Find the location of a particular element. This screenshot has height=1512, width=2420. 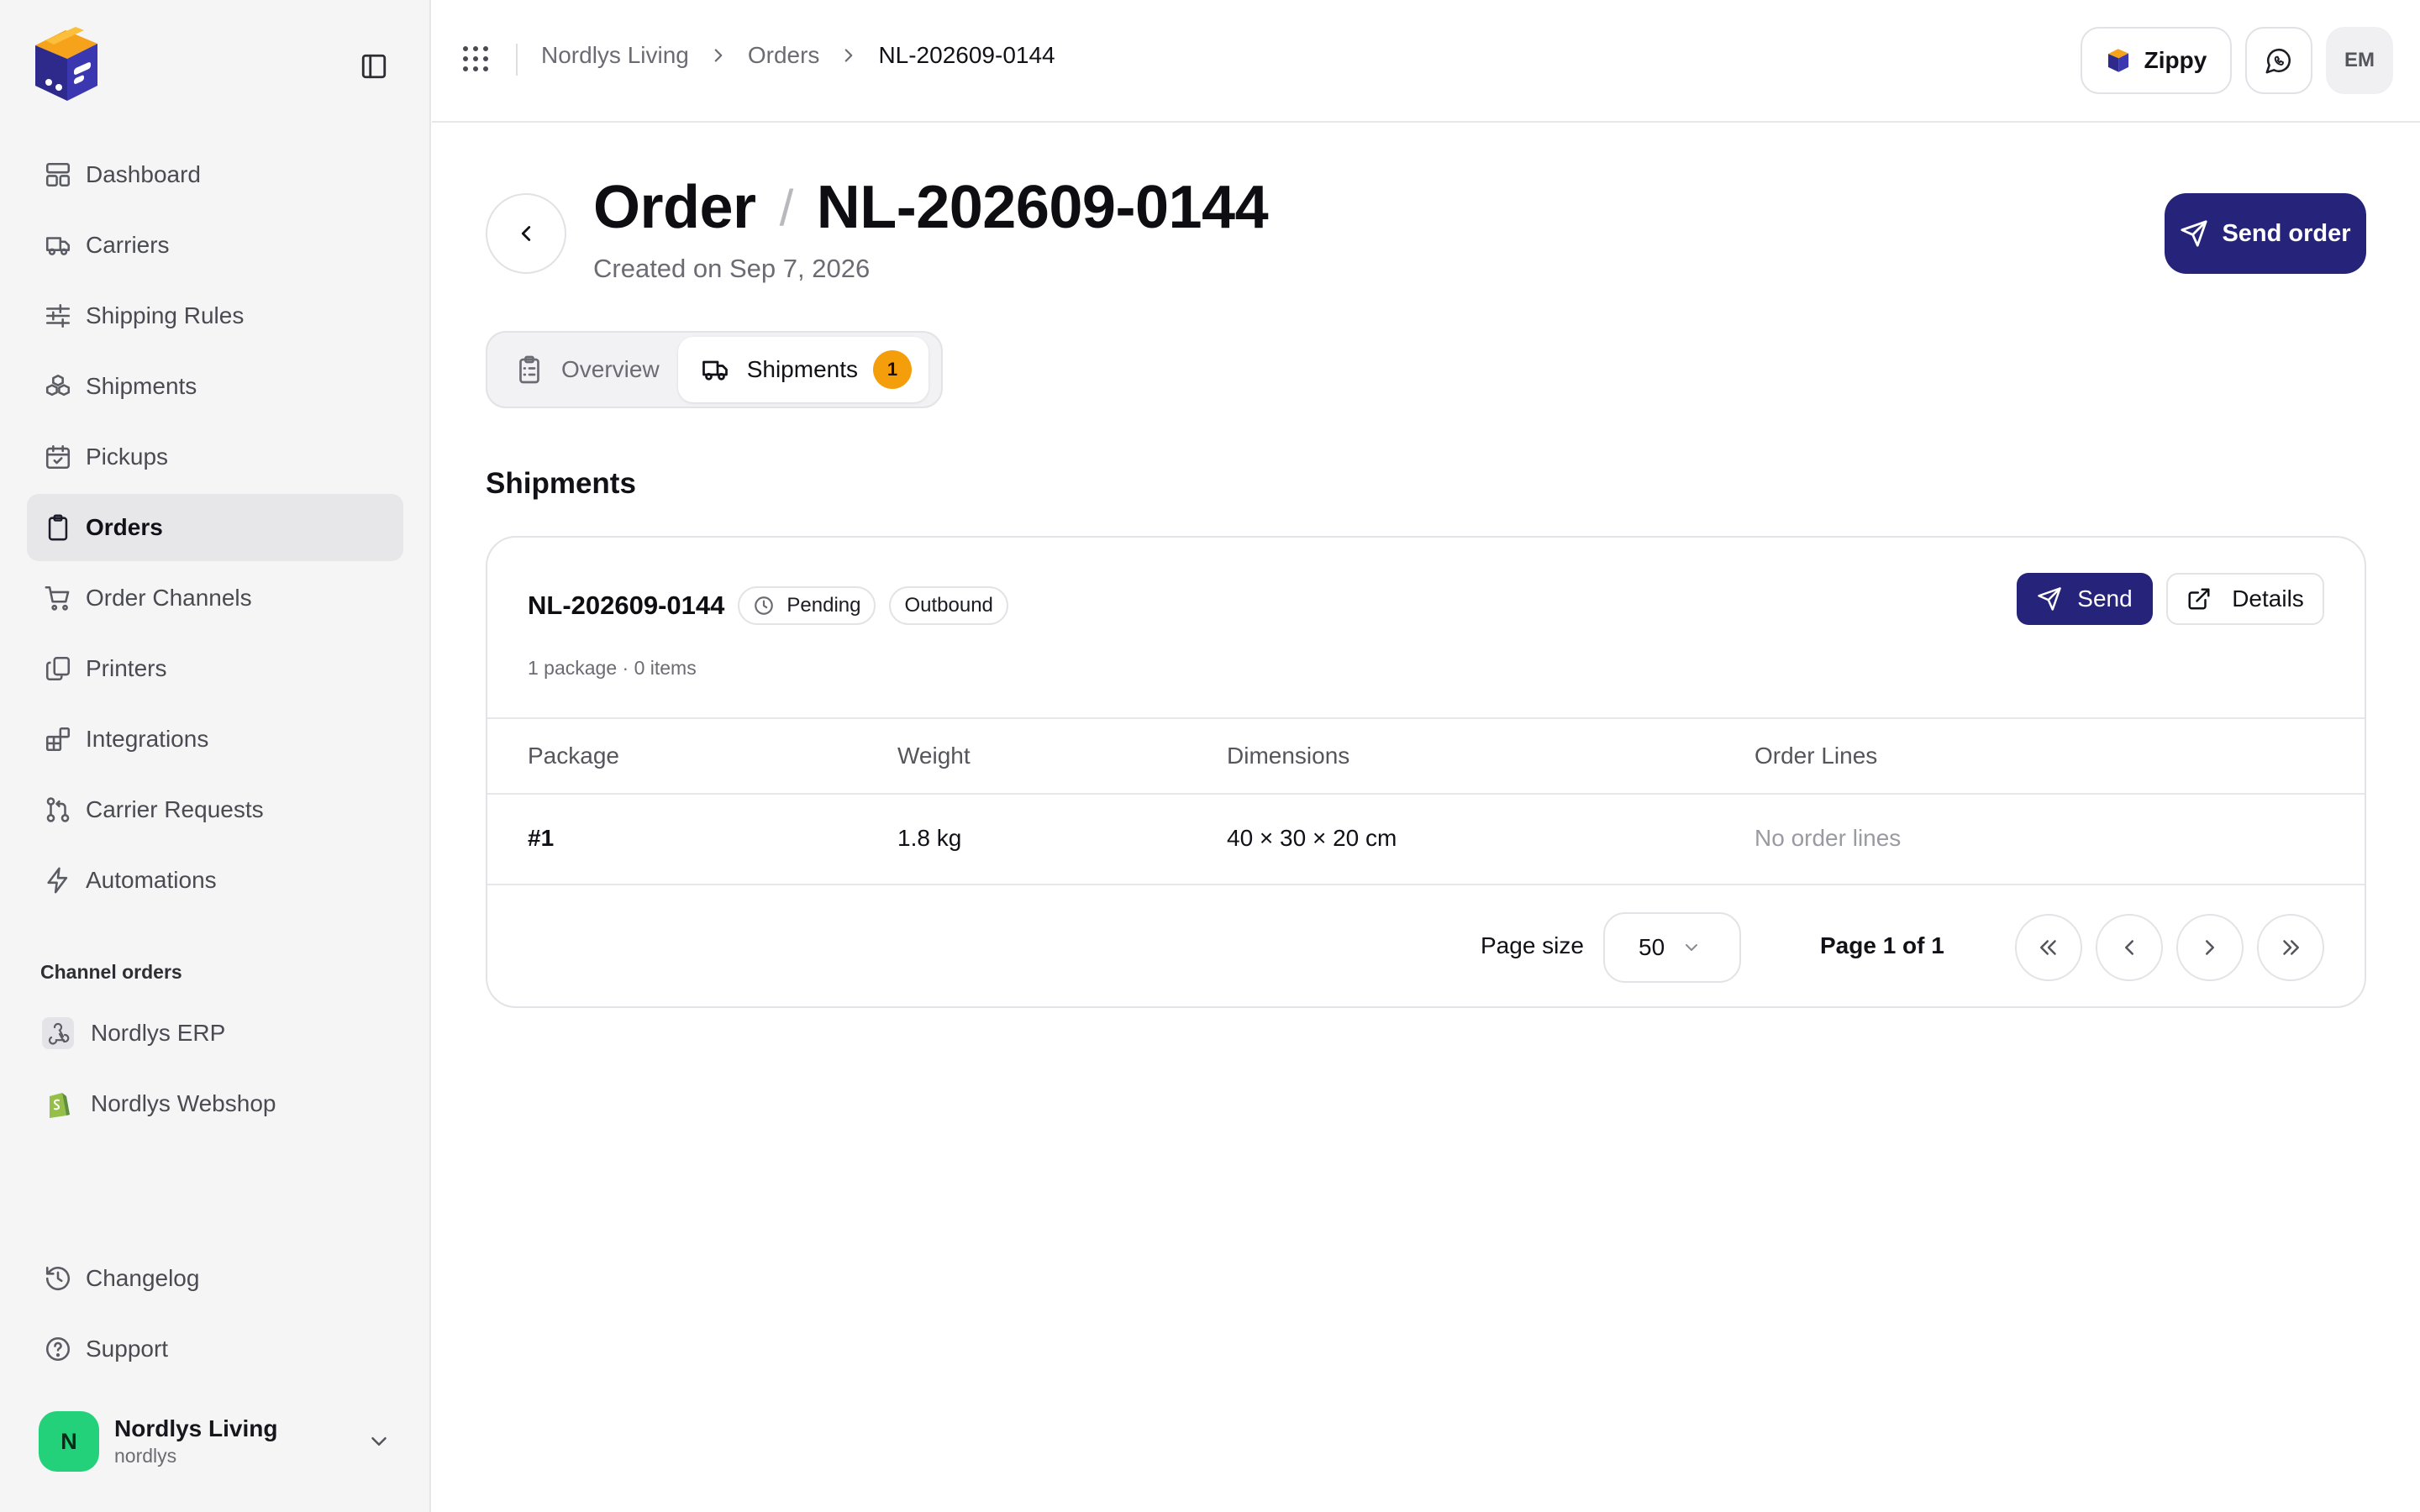

sidebar-item-pickups: Pickups is located at coordinates (215, 457).